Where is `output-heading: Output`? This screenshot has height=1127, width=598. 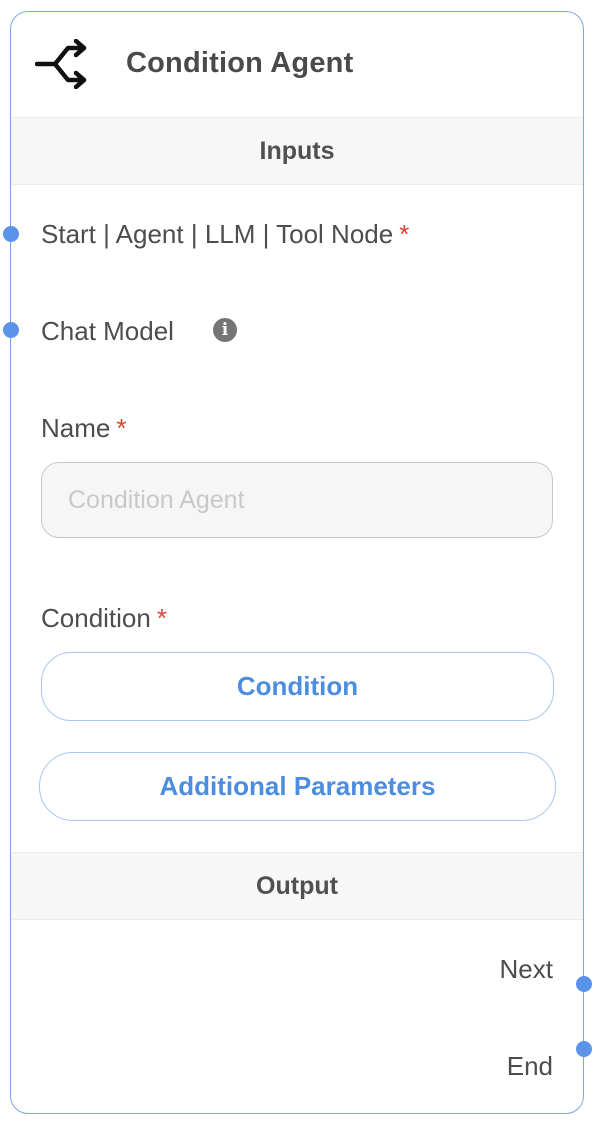
output-heading: Output is located at coordinates (297, 885).